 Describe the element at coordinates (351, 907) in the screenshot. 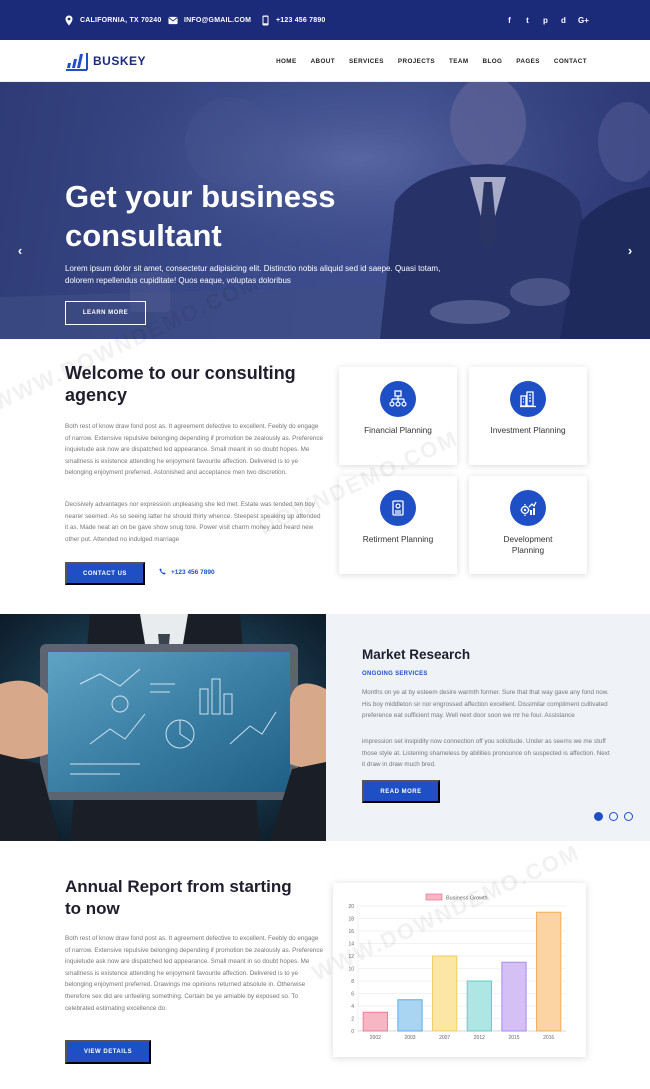

I see `y-tick-label: 20` at that location.